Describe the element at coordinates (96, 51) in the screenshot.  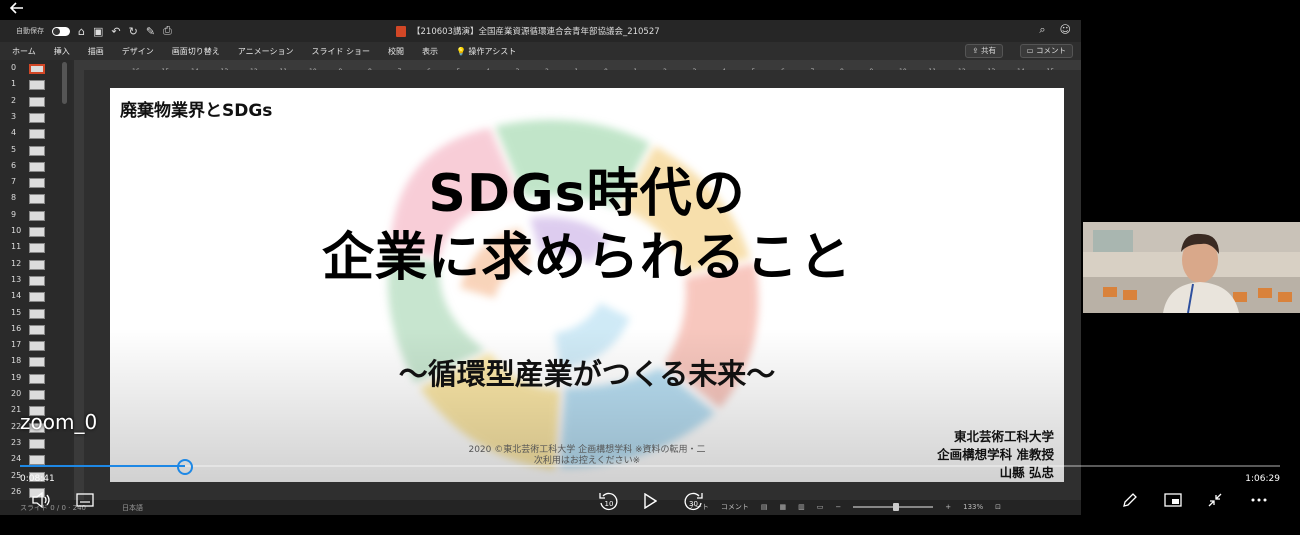
I see `tab-draw: 描画` at that location.